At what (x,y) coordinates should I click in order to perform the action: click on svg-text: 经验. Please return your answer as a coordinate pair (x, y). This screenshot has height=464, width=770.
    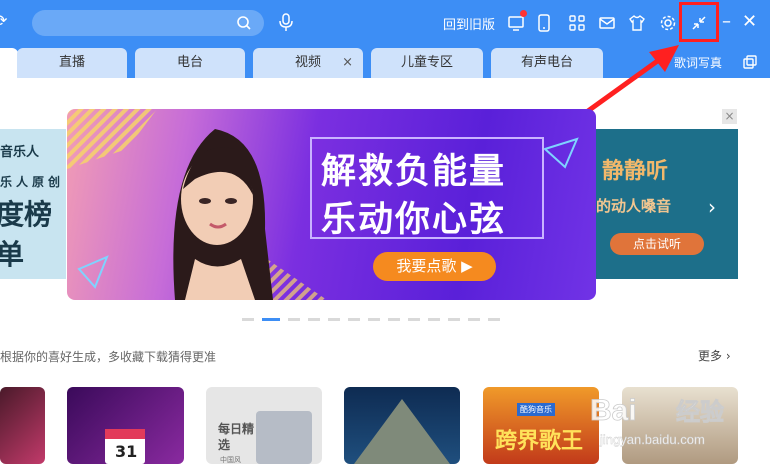
    Looking at the image, I should click on (700, 412).